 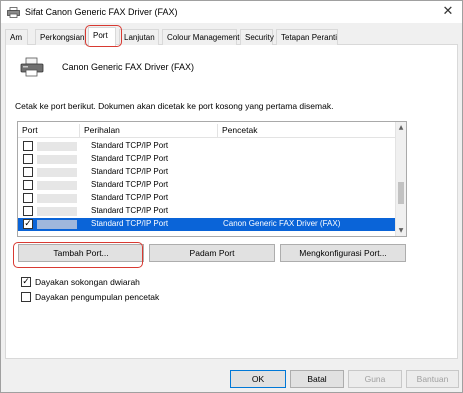 What do you see at coordinates (317, 379) in the screenshot?
I see `cancel-button: Batal` at bounding box center [317, 379].